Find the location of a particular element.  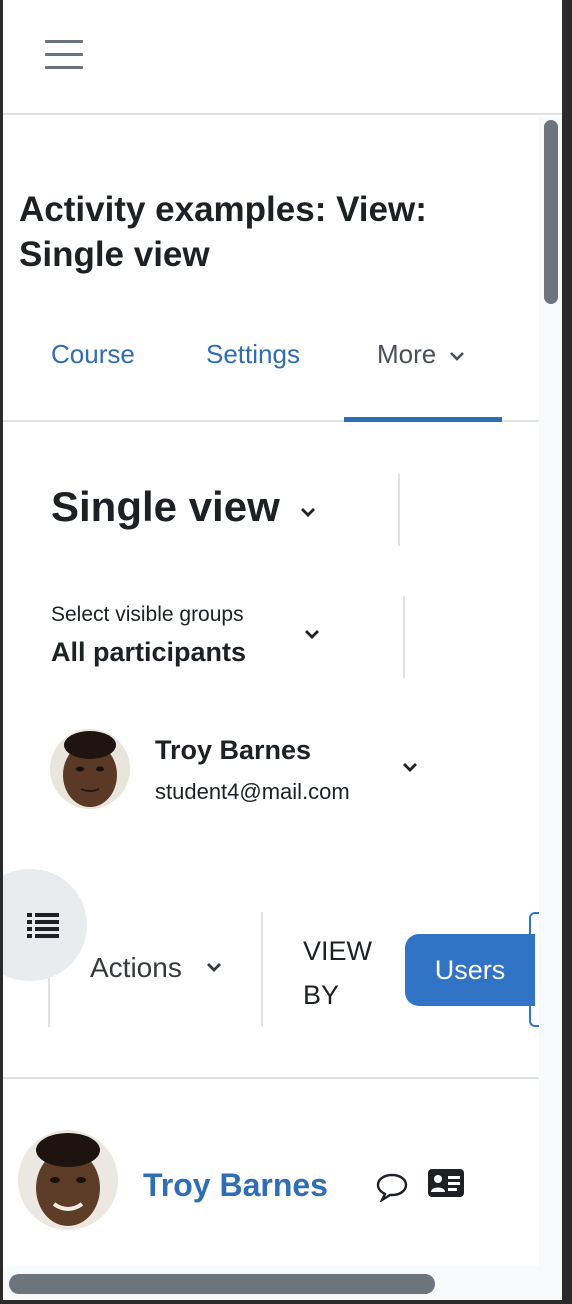

view-by-label-line2: BY is located at coordinates (321, 995).